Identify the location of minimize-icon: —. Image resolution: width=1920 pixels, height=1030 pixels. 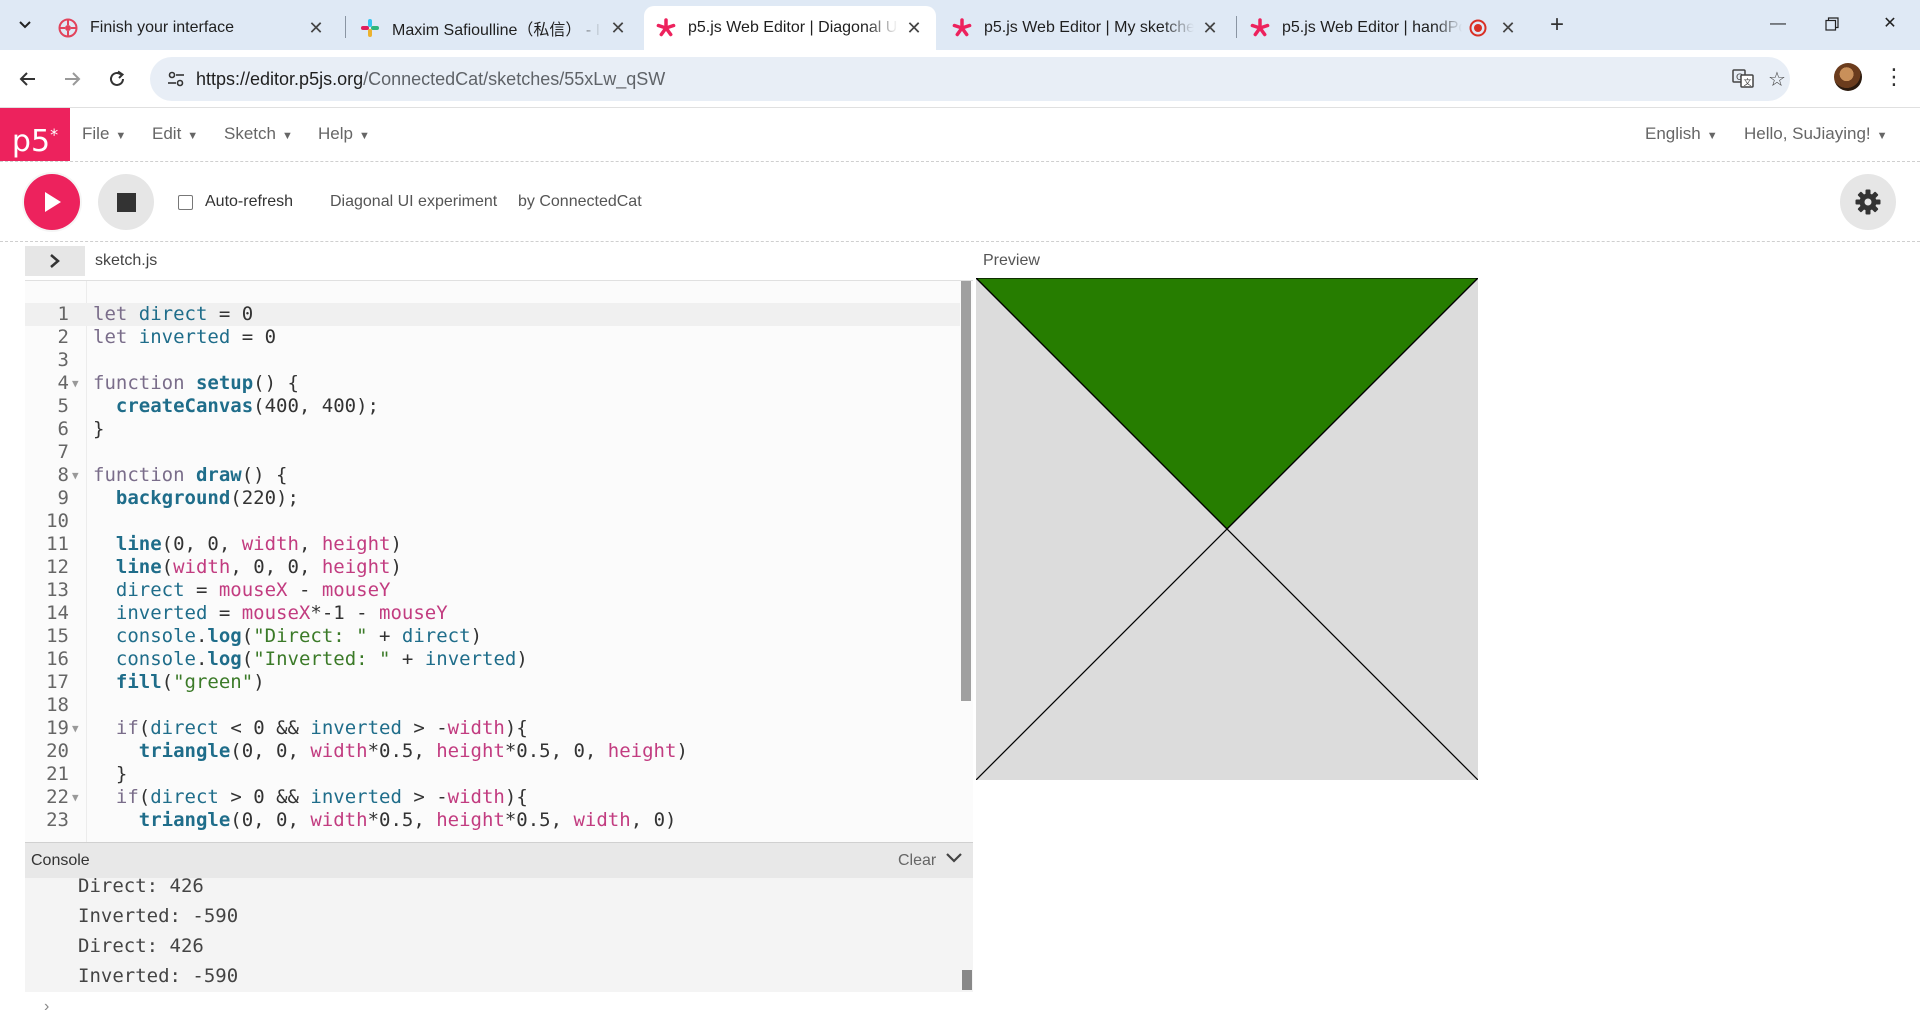
(1778, 24).